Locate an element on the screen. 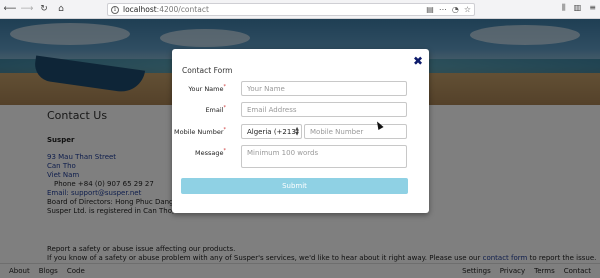 Image resolution: width=600 pixels, height=278 pixels. address-bar: i localhost:4200/contact ▤ ⋯ ◔ ☆ is located at coordinates (291, 9).